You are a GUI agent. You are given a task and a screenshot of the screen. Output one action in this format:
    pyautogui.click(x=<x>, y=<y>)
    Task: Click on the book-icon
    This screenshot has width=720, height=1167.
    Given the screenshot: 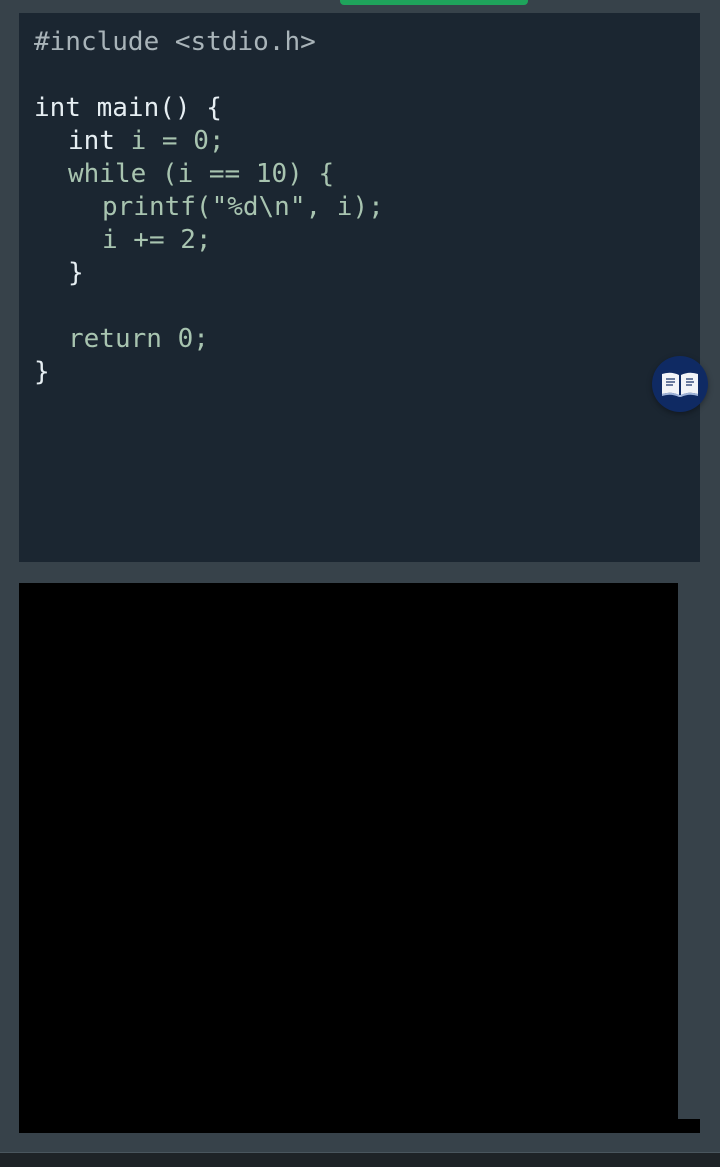 What is the action you would take?
    pyautogui.click(x=680, y=384)
    